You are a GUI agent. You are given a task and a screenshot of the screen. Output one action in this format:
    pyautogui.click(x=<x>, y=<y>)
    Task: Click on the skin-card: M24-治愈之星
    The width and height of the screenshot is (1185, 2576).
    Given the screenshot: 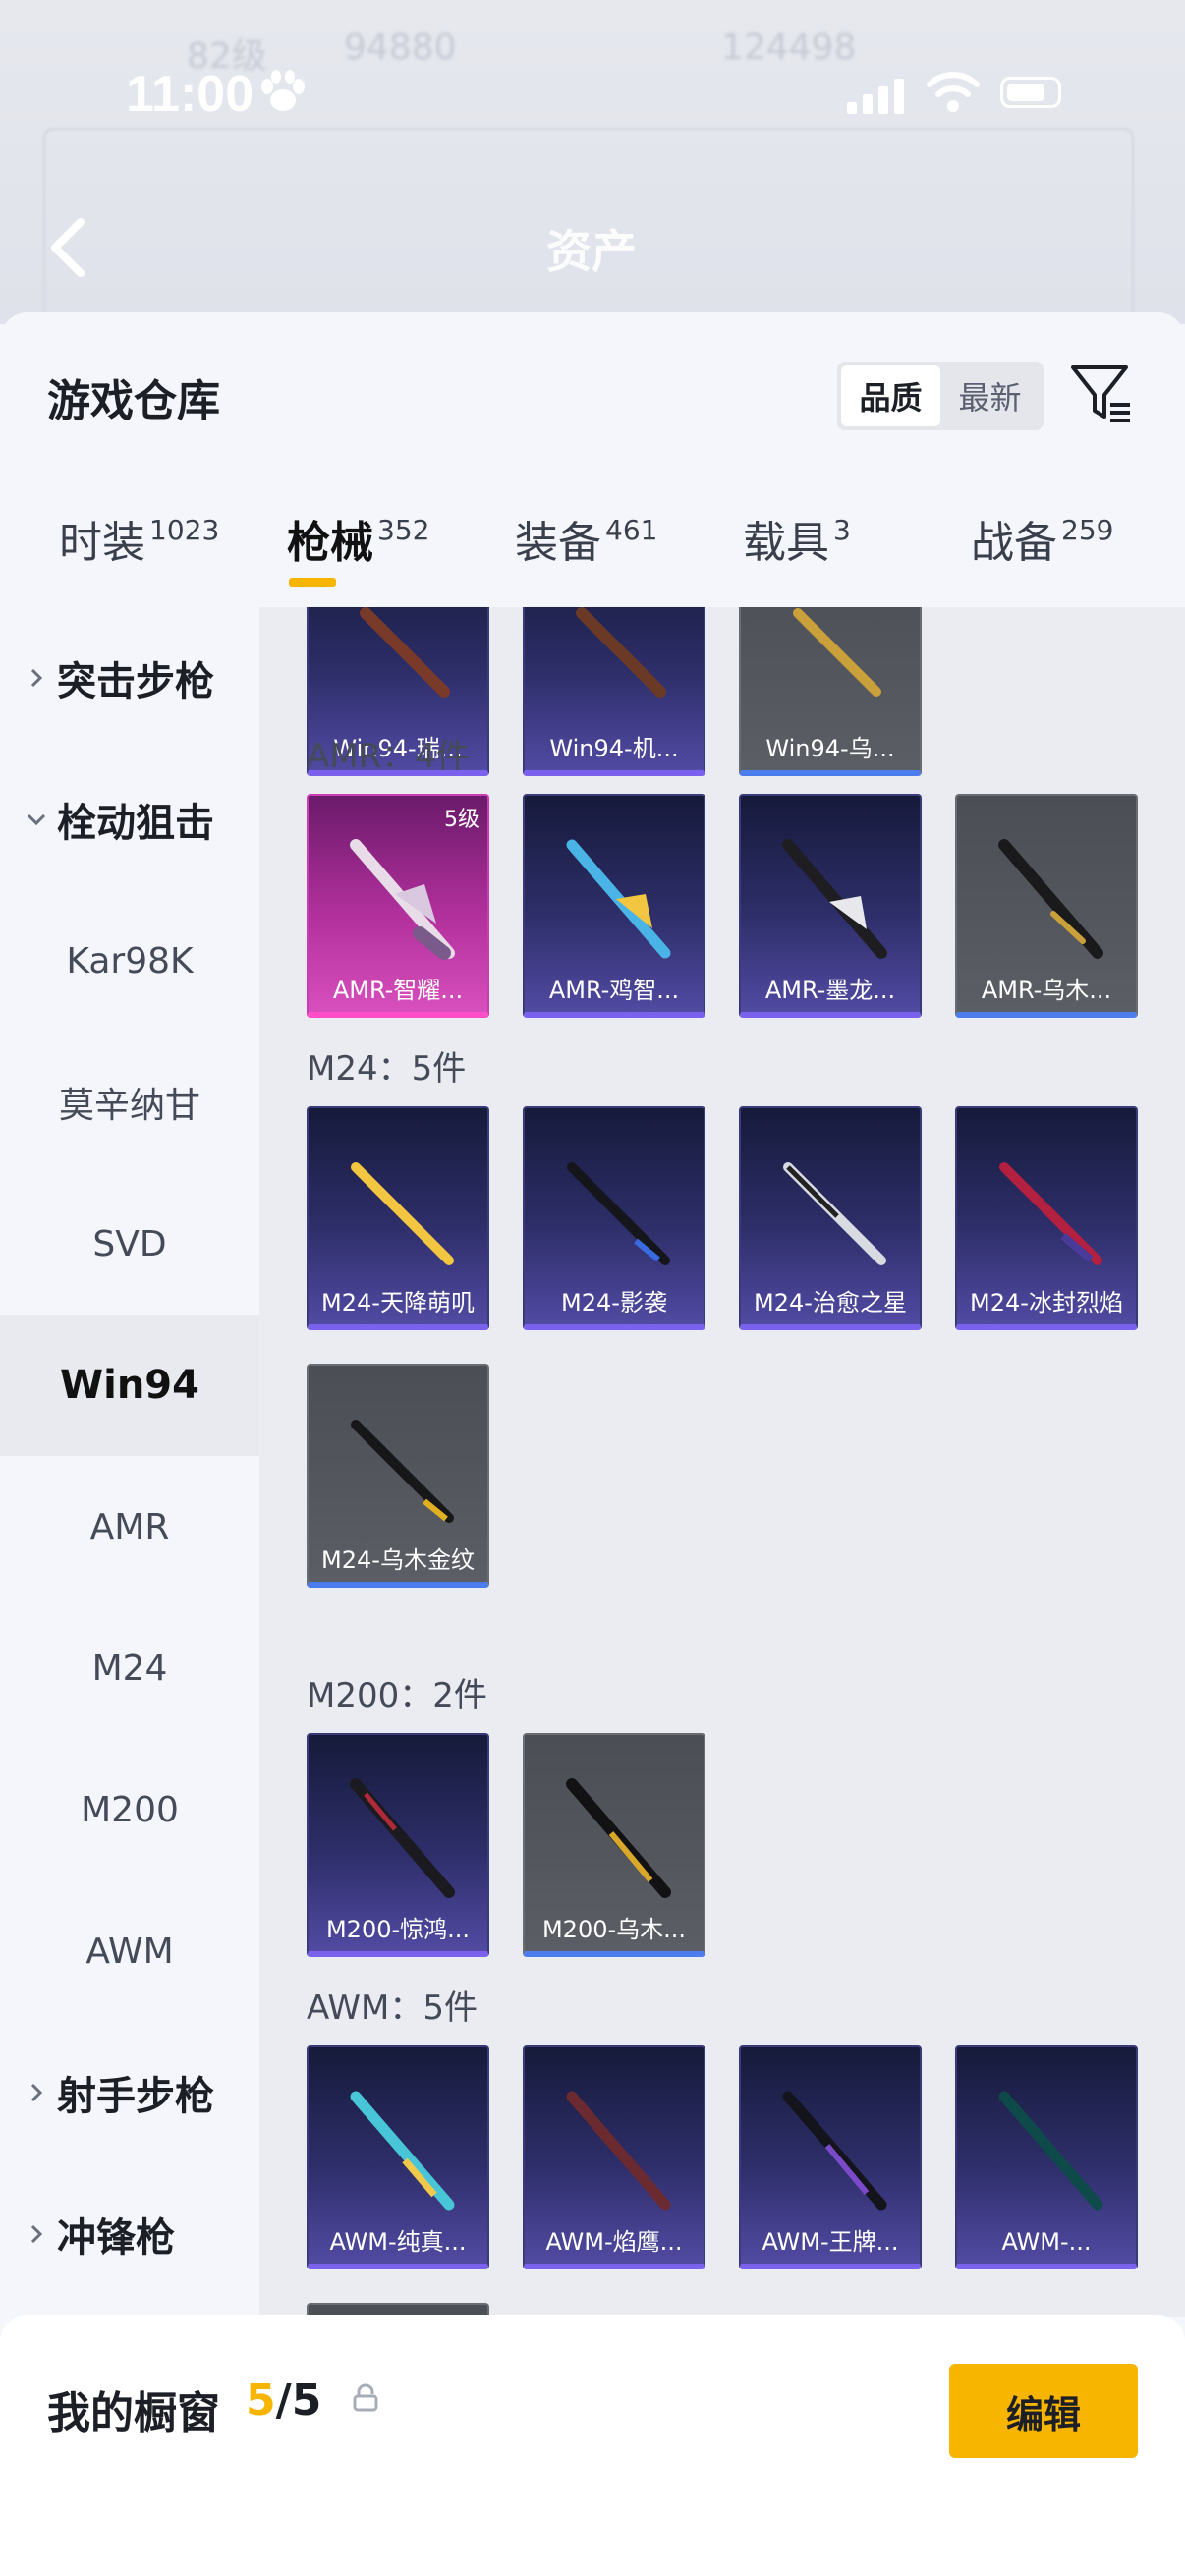 What is the action you would take?
    pyautogui.click(x=831, y=1218)
    